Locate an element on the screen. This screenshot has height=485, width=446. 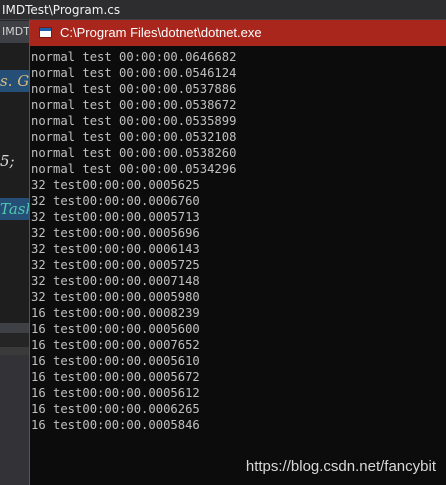
console-line: normal test 00:00:00.0538672 is located at coordinates (134, 105).